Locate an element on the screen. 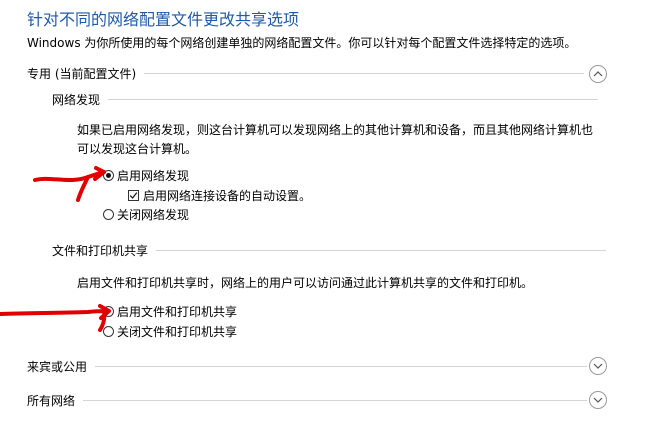  section-all-networks-label: 所有网络 is located at coordinates (51, 400).